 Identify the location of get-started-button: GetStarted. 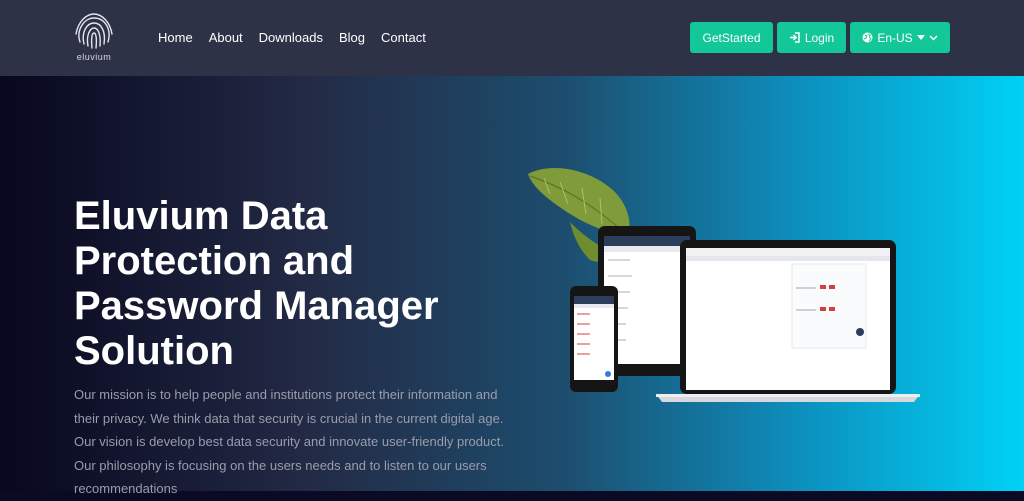
(731, 37).